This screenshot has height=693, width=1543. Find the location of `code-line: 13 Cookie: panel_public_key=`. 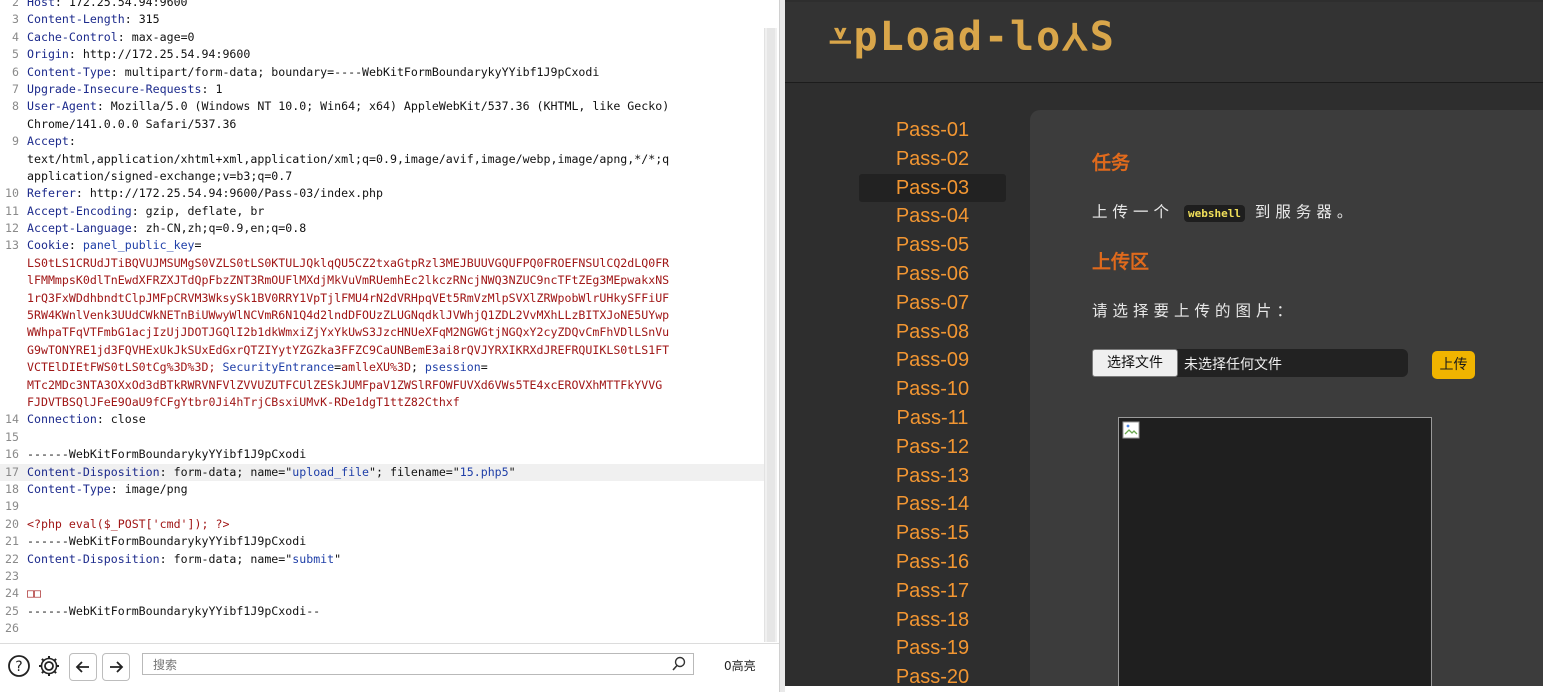

code-line: 13 Cookie: panel_public_key= is located at coordinates (382, 245).